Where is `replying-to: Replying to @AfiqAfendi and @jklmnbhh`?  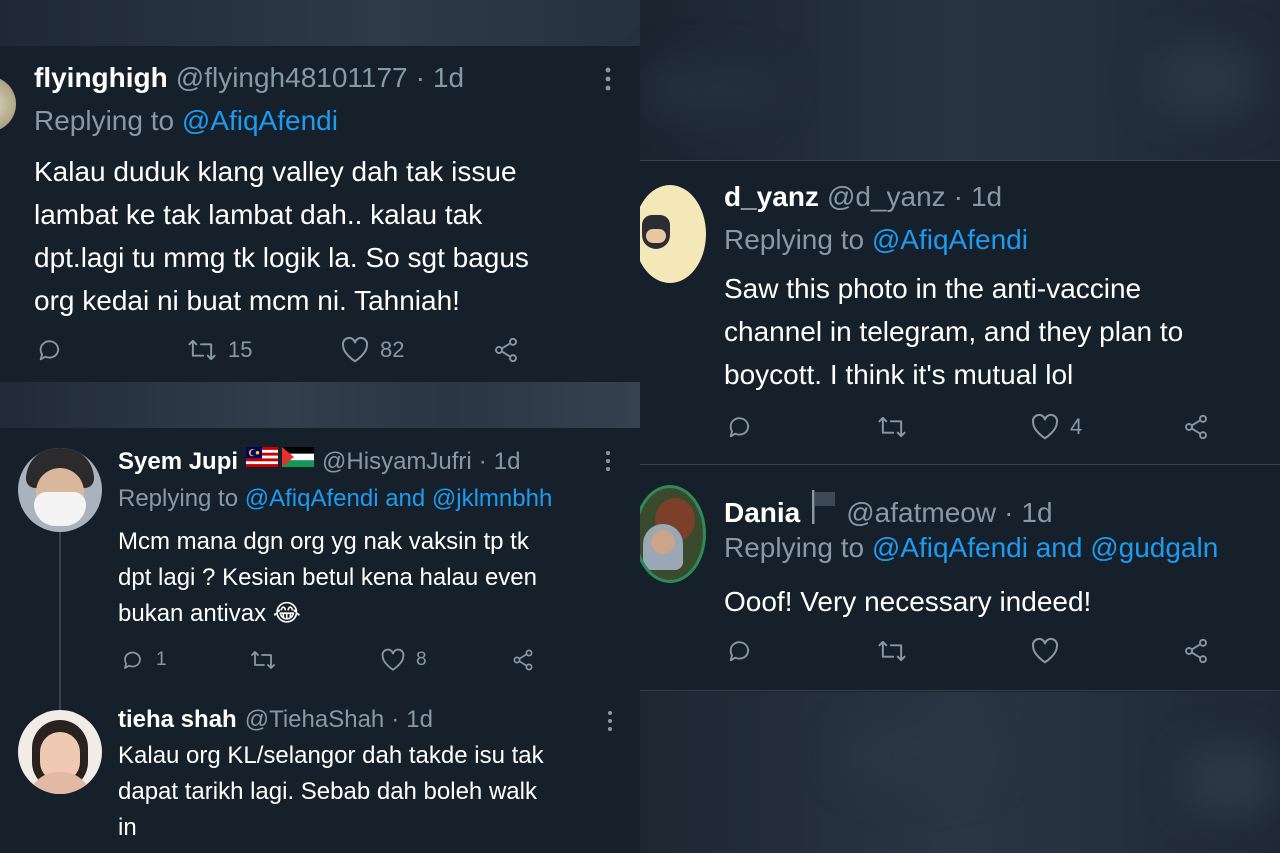 replying-to: Replying to @AfiqAfendi and @jklmnbhh is located at coordinates (335, 499).